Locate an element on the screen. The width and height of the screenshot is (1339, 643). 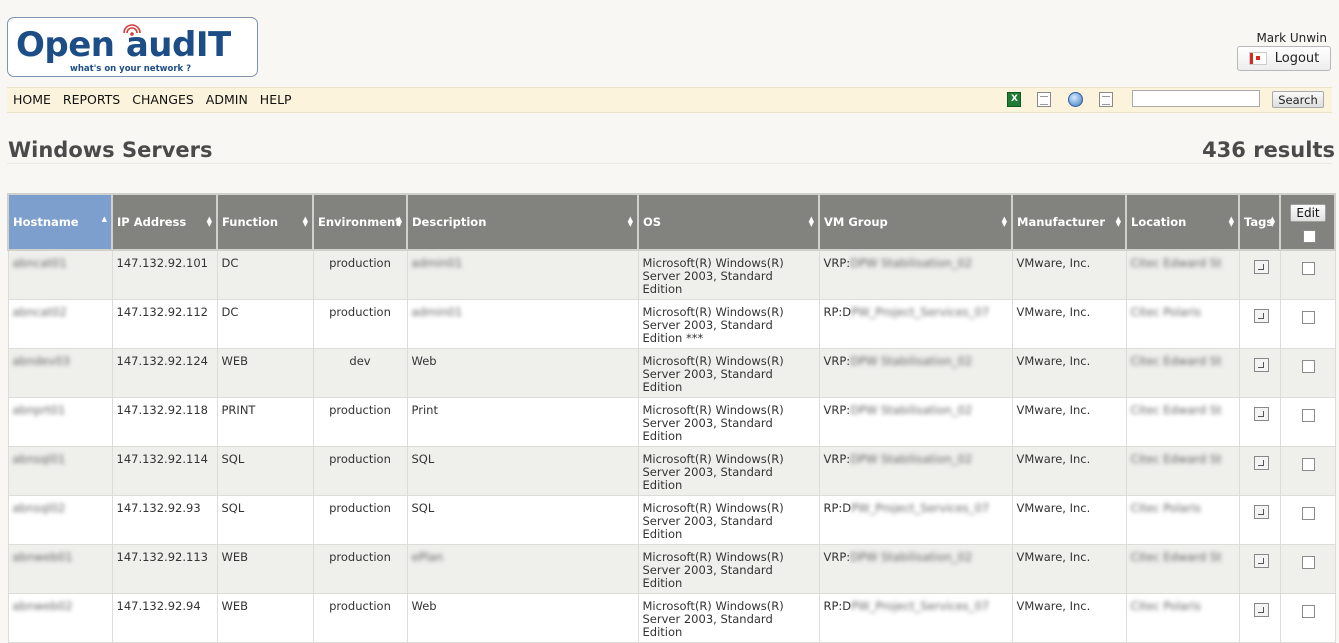
cell-description-text: SQL is located at coordinates (423, 508).